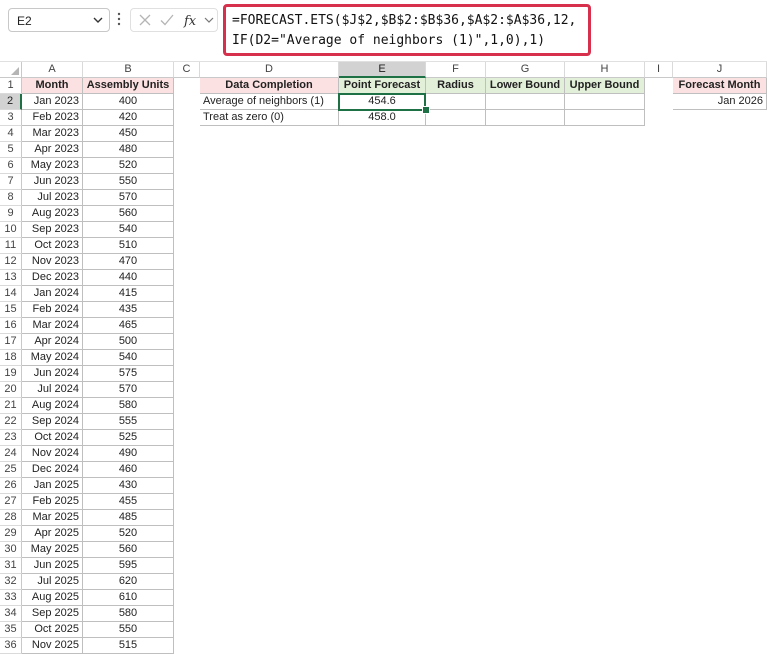  What do you see at coordinates (11, 166) in the screenshot?
I see `row-header: 6` at bounding box center [11, 166].